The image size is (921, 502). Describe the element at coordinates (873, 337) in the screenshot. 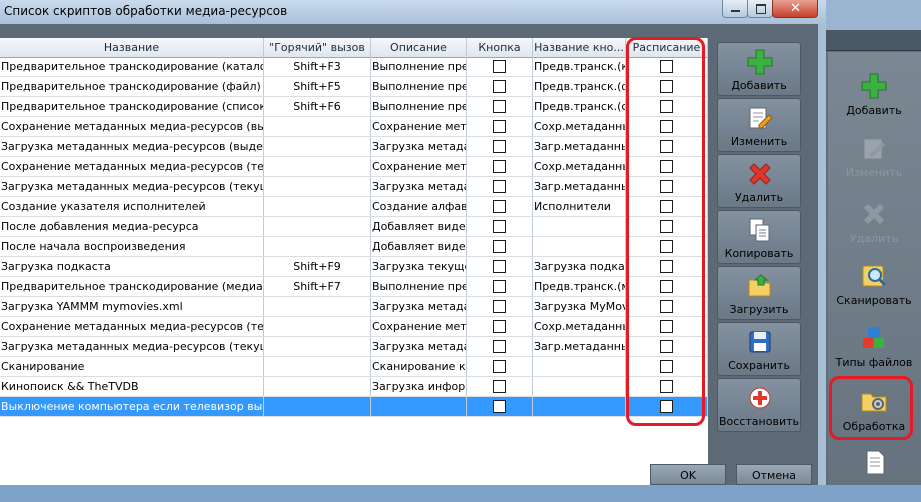

I see `file-types-icon` at that location.